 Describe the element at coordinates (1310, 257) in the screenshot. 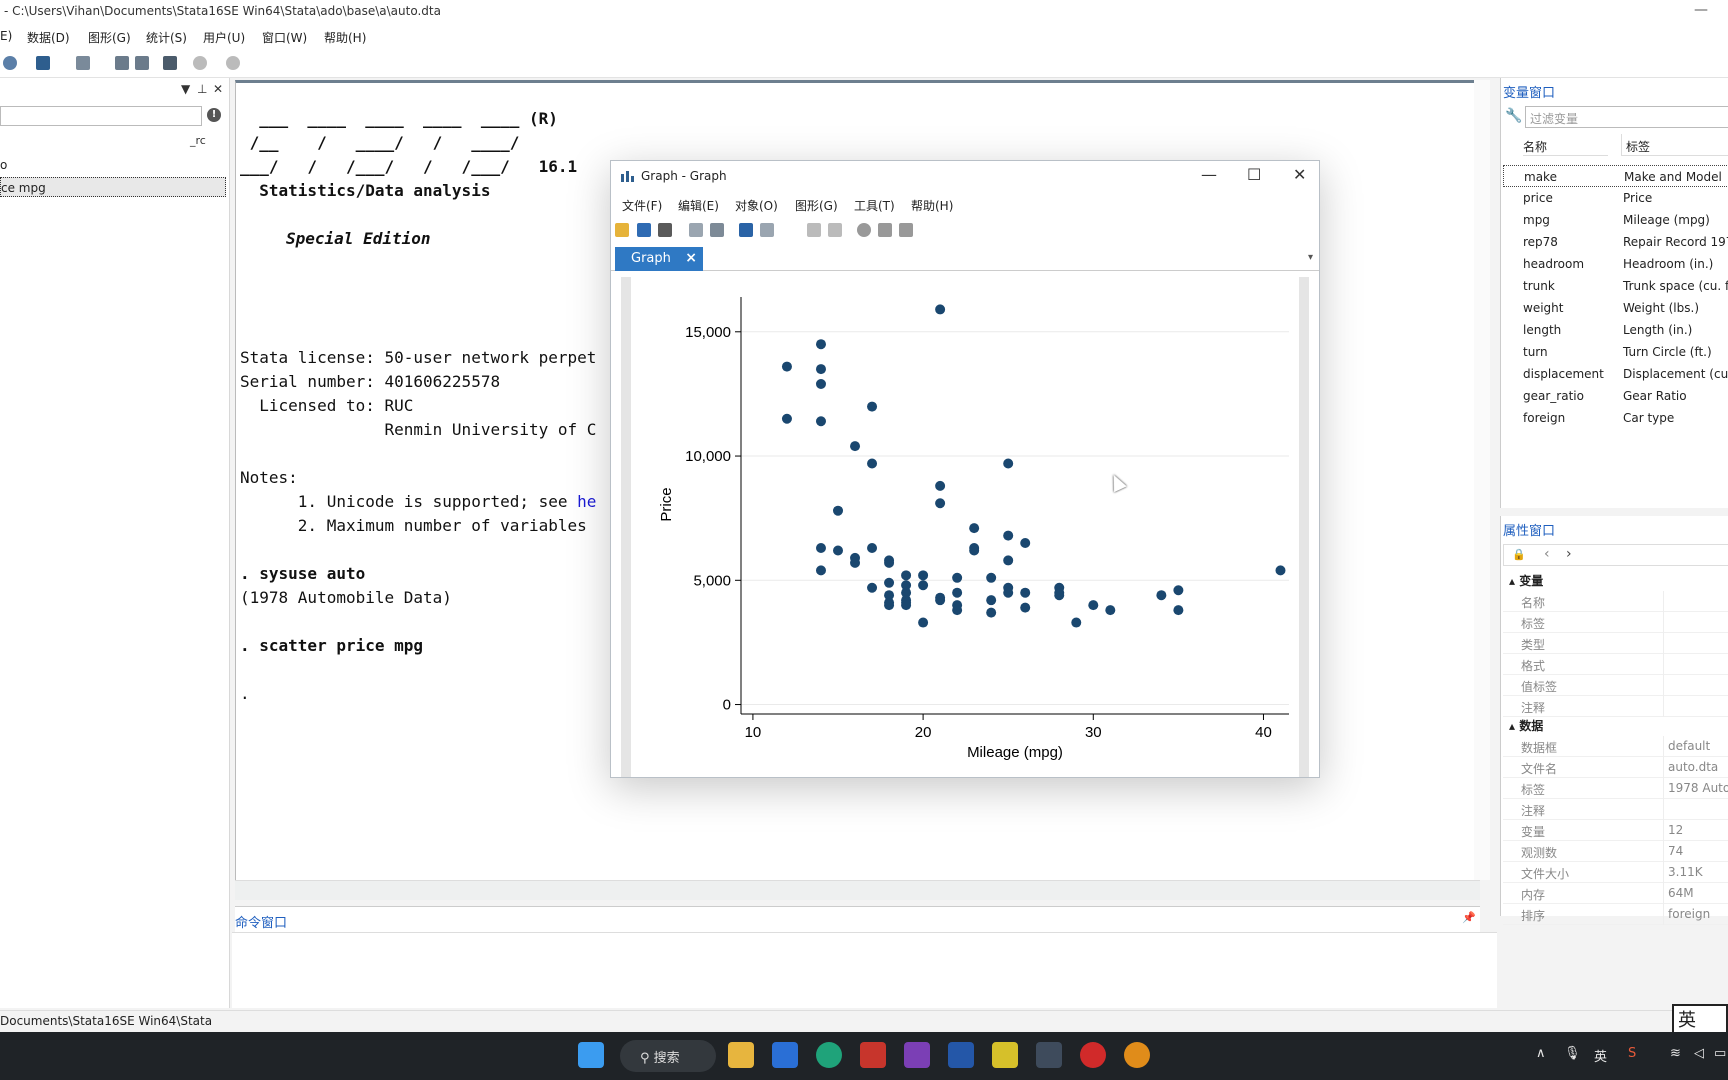

I see `chevron-down-icon: ▾` at that location.